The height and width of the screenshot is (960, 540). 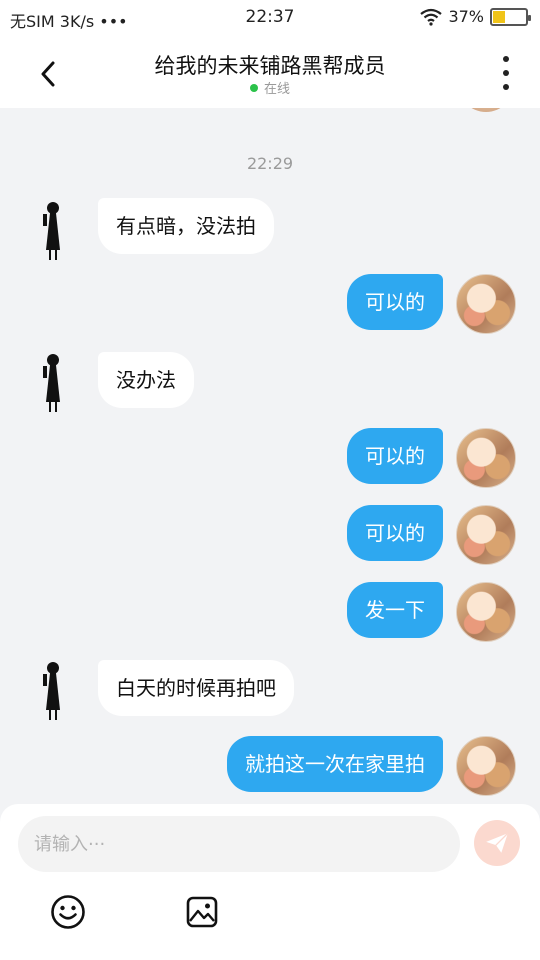 I want to click on message-bubble-outgoing: 就拍这一次在家里拍, so click(x=335, y=764).